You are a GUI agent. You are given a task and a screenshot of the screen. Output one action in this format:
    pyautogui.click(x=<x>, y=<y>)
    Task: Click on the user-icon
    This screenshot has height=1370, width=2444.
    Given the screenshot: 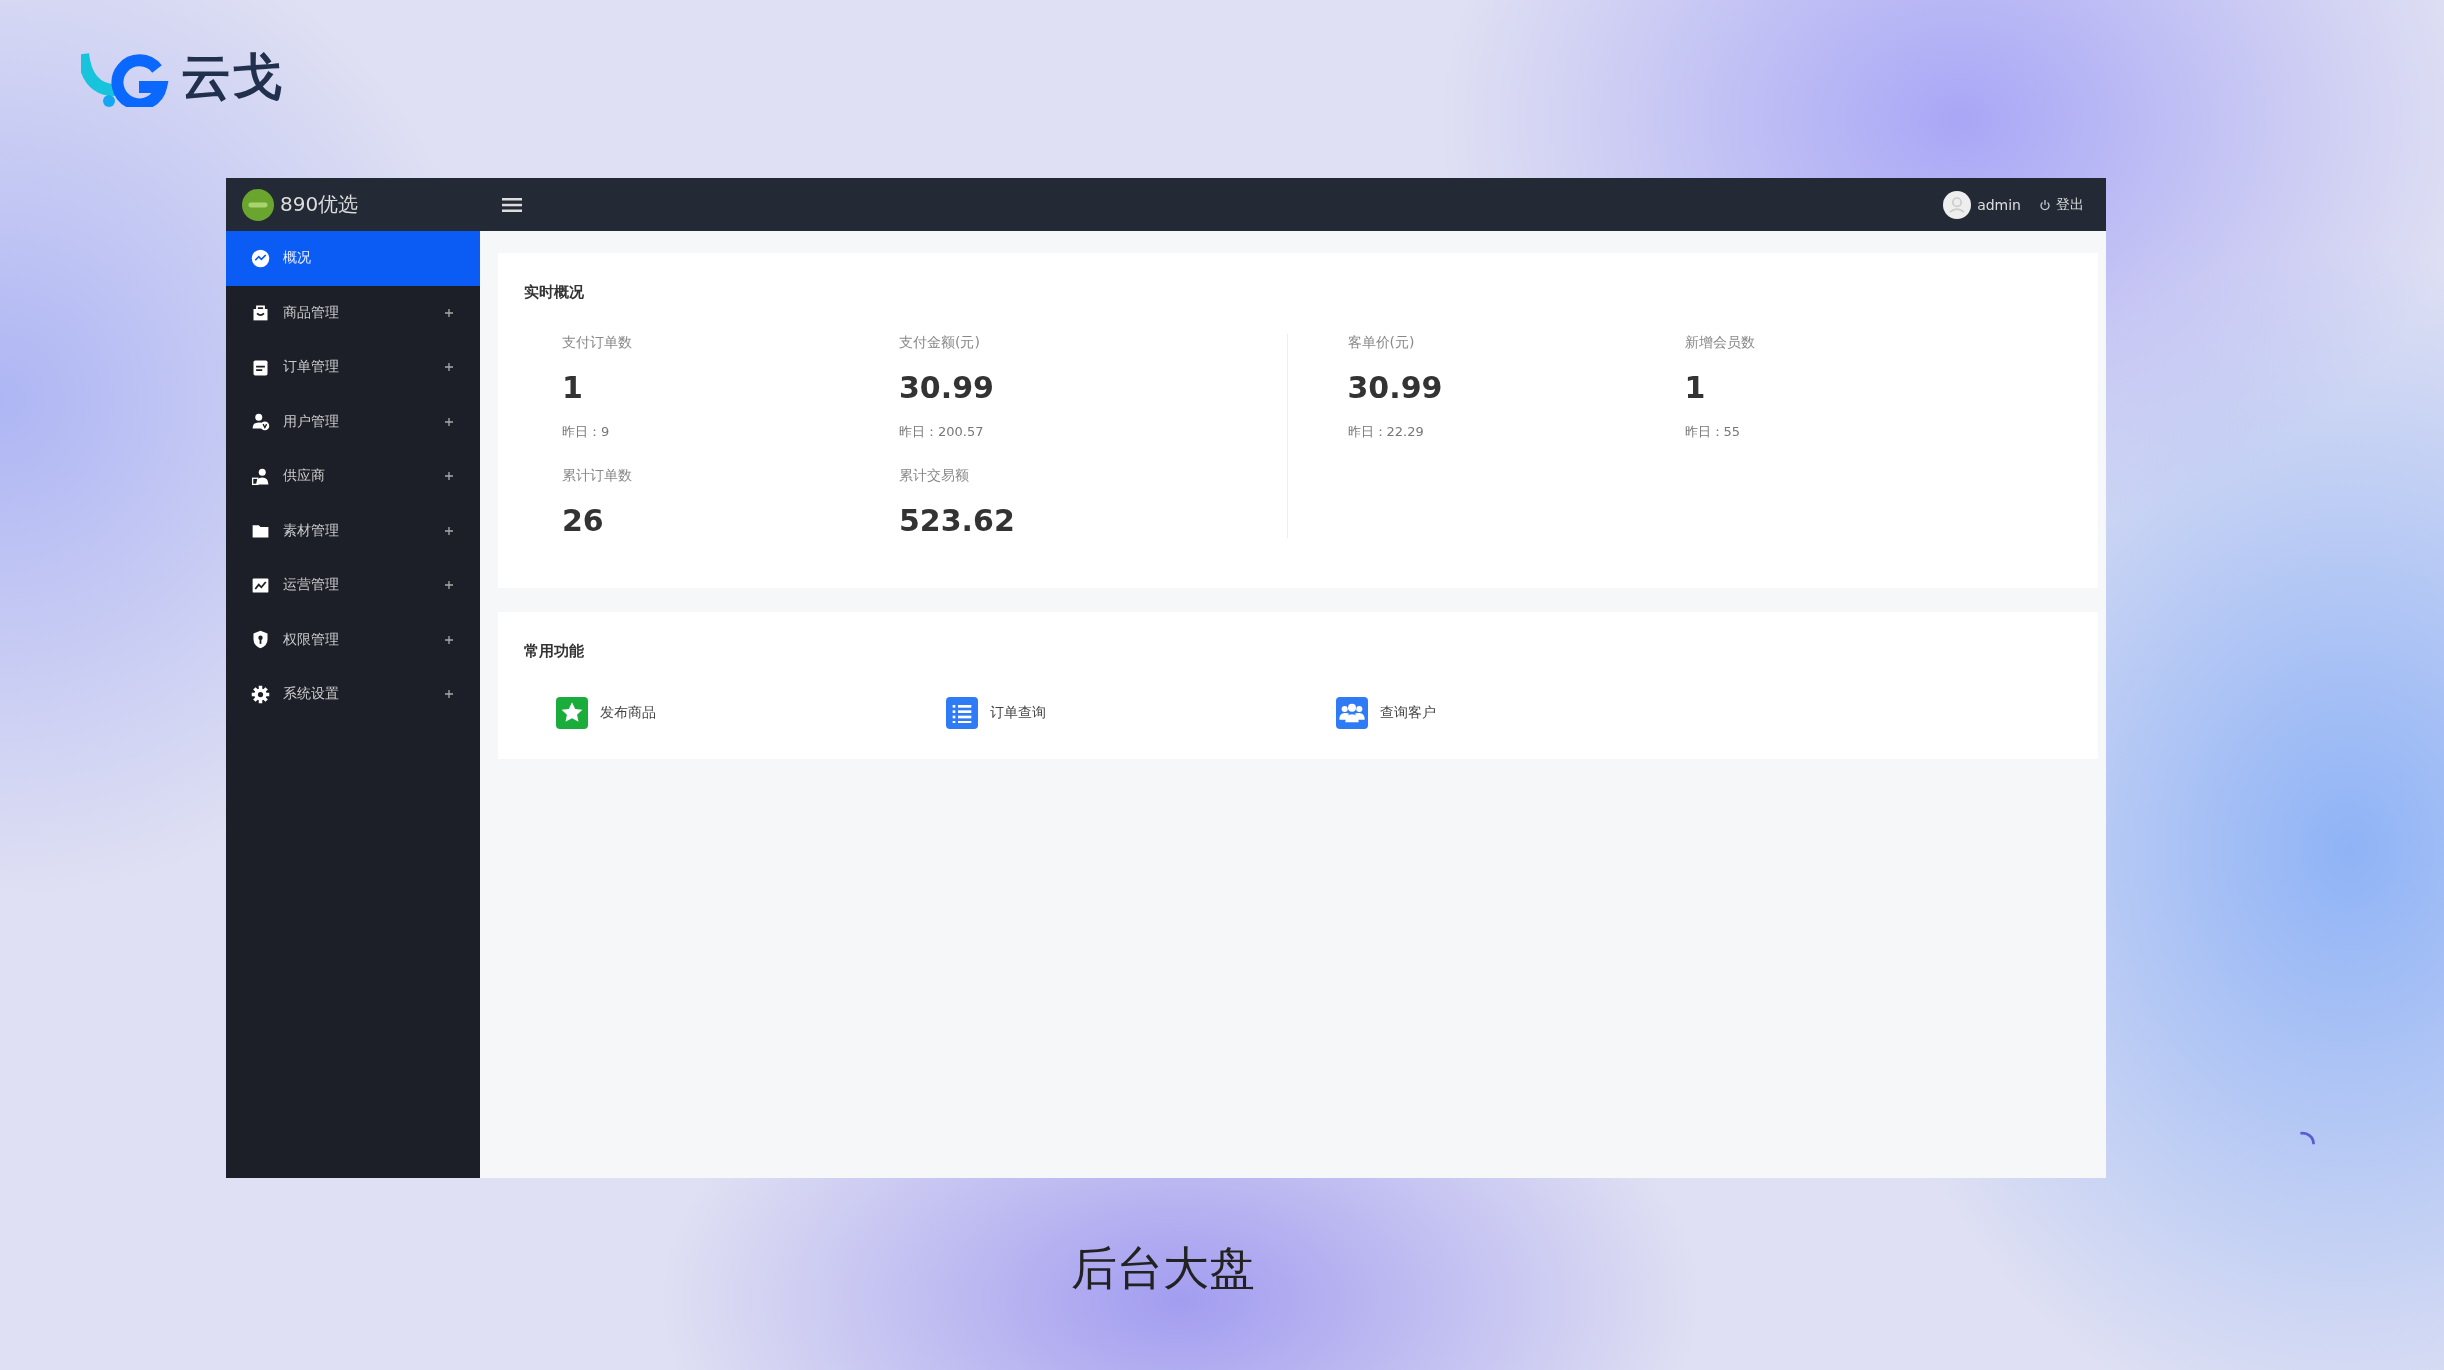 What is the action you would take?
    pyautogui.click(x=260, y=422)
    